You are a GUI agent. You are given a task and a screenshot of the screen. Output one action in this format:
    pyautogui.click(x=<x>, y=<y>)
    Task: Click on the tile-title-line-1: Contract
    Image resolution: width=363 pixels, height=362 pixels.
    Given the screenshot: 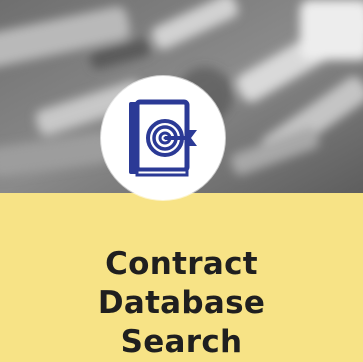 What is the action you would take?
    pyautogui.click(x=181, y=264)
    